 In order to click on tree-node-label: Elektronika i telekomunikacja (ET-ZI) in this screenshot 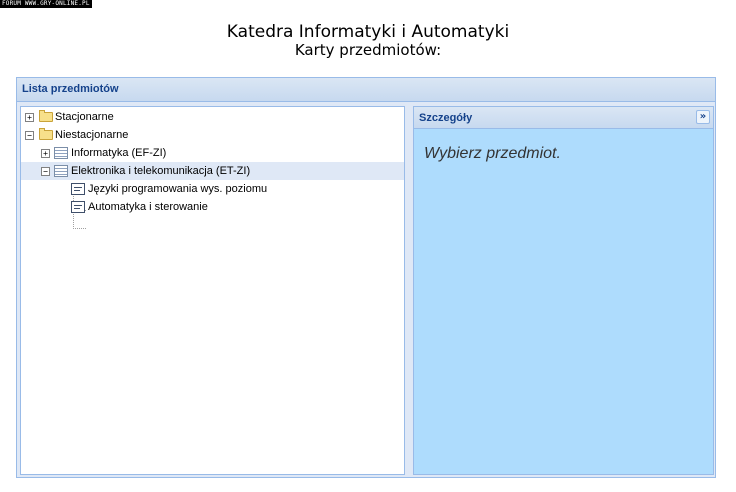, I will do `click(161, 171)`.